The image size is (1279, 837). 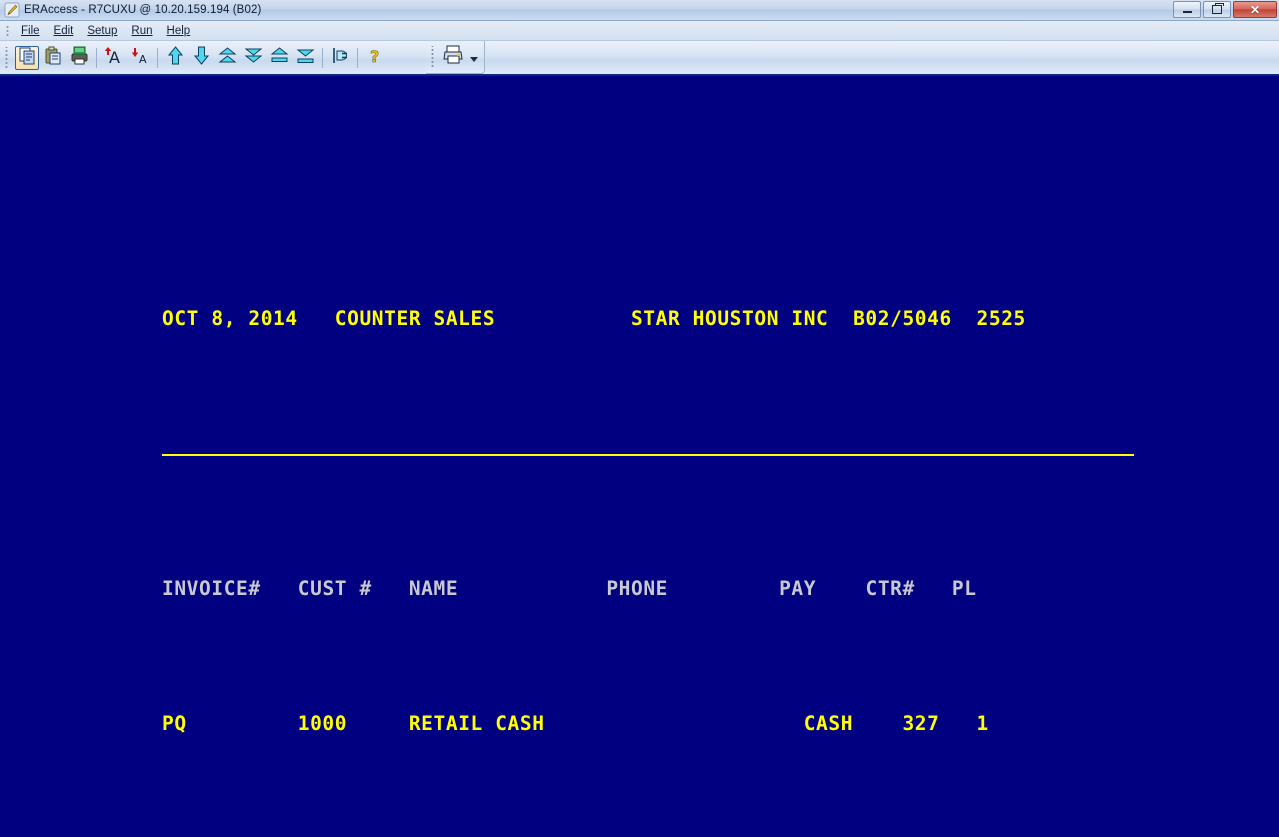 I want to click on menu-item-help-label: Help, so click(x=178, y=30).